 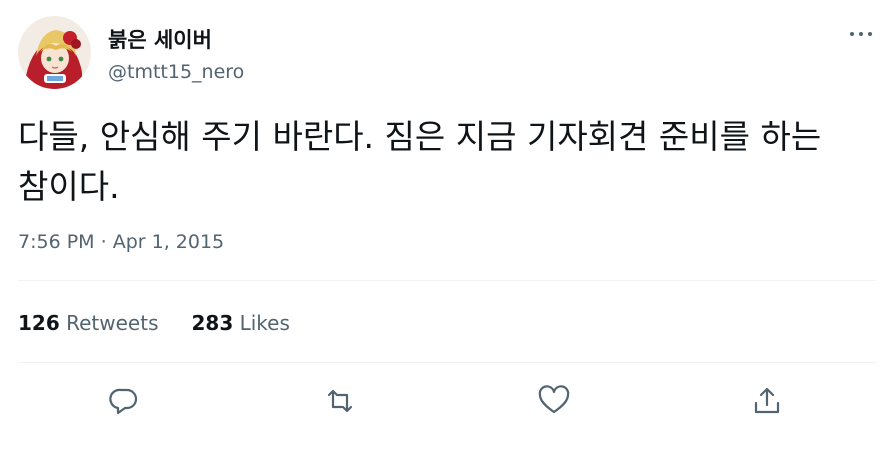 I want to click on tweet-timestamp: 7:56 PM · Apr 1, 2015, so click(x=121, y=242).